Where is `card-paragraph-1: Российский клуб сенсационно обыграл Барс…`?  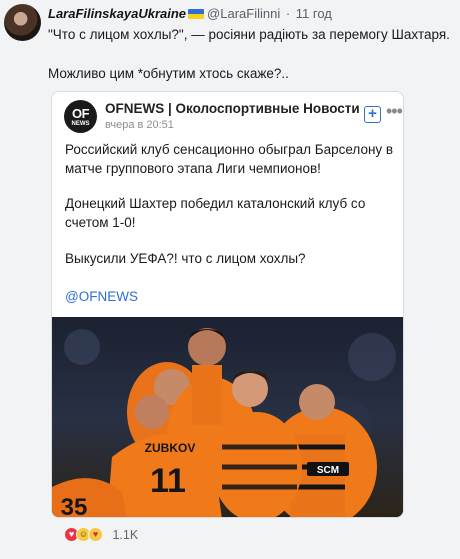 card-paragraph-1: Российский клуб сенсационно обыграл Барс… is located at coordinates (229, 159).